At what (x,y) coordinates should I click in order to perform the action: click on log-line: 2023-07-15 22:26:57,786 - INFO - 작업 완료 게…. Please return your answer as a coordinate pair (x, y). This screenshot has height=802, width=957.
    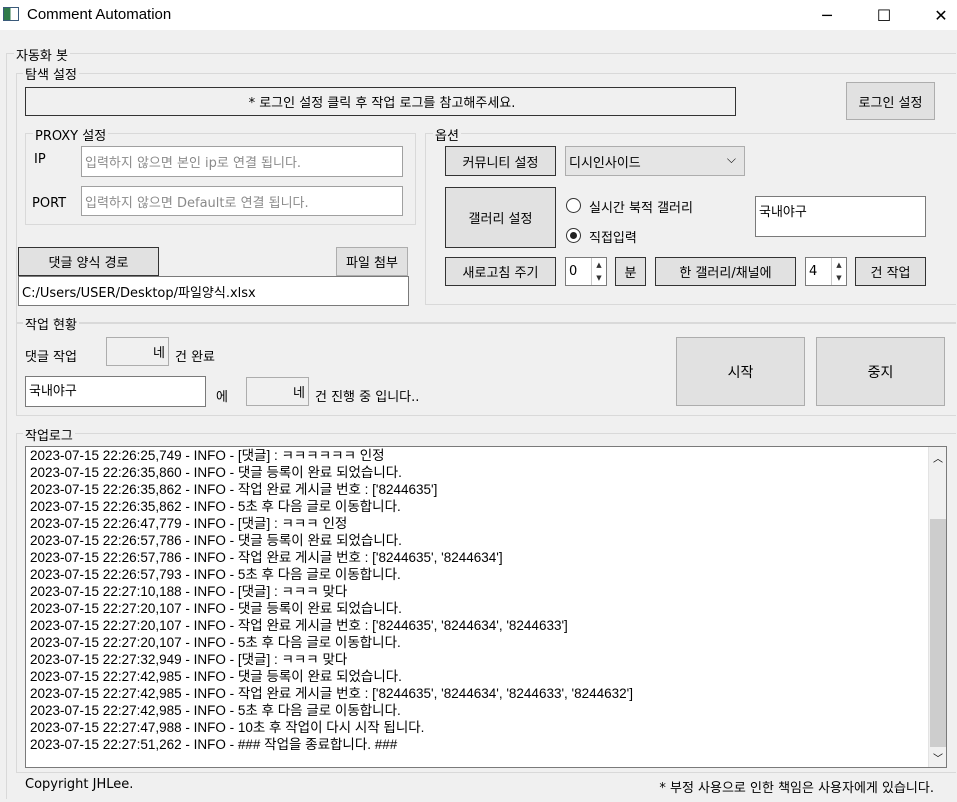
    Looking at the image, I should click on (266, 557).